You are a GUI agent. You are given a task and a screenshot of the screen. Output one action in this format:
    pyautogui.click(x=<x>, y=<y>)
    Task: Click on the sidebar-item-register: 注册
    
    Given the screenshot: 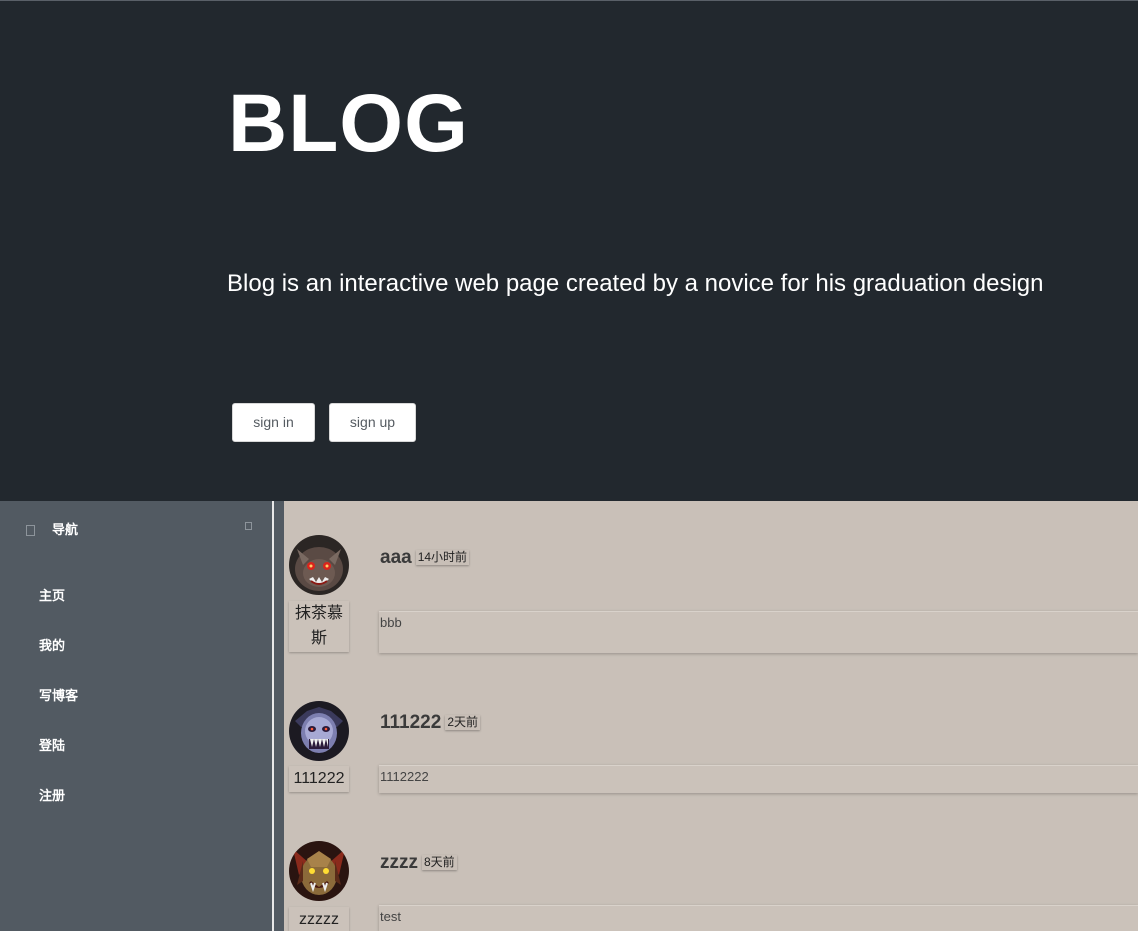 What is the action you would take?
    pyautogui.click(x=52, y=796)
    